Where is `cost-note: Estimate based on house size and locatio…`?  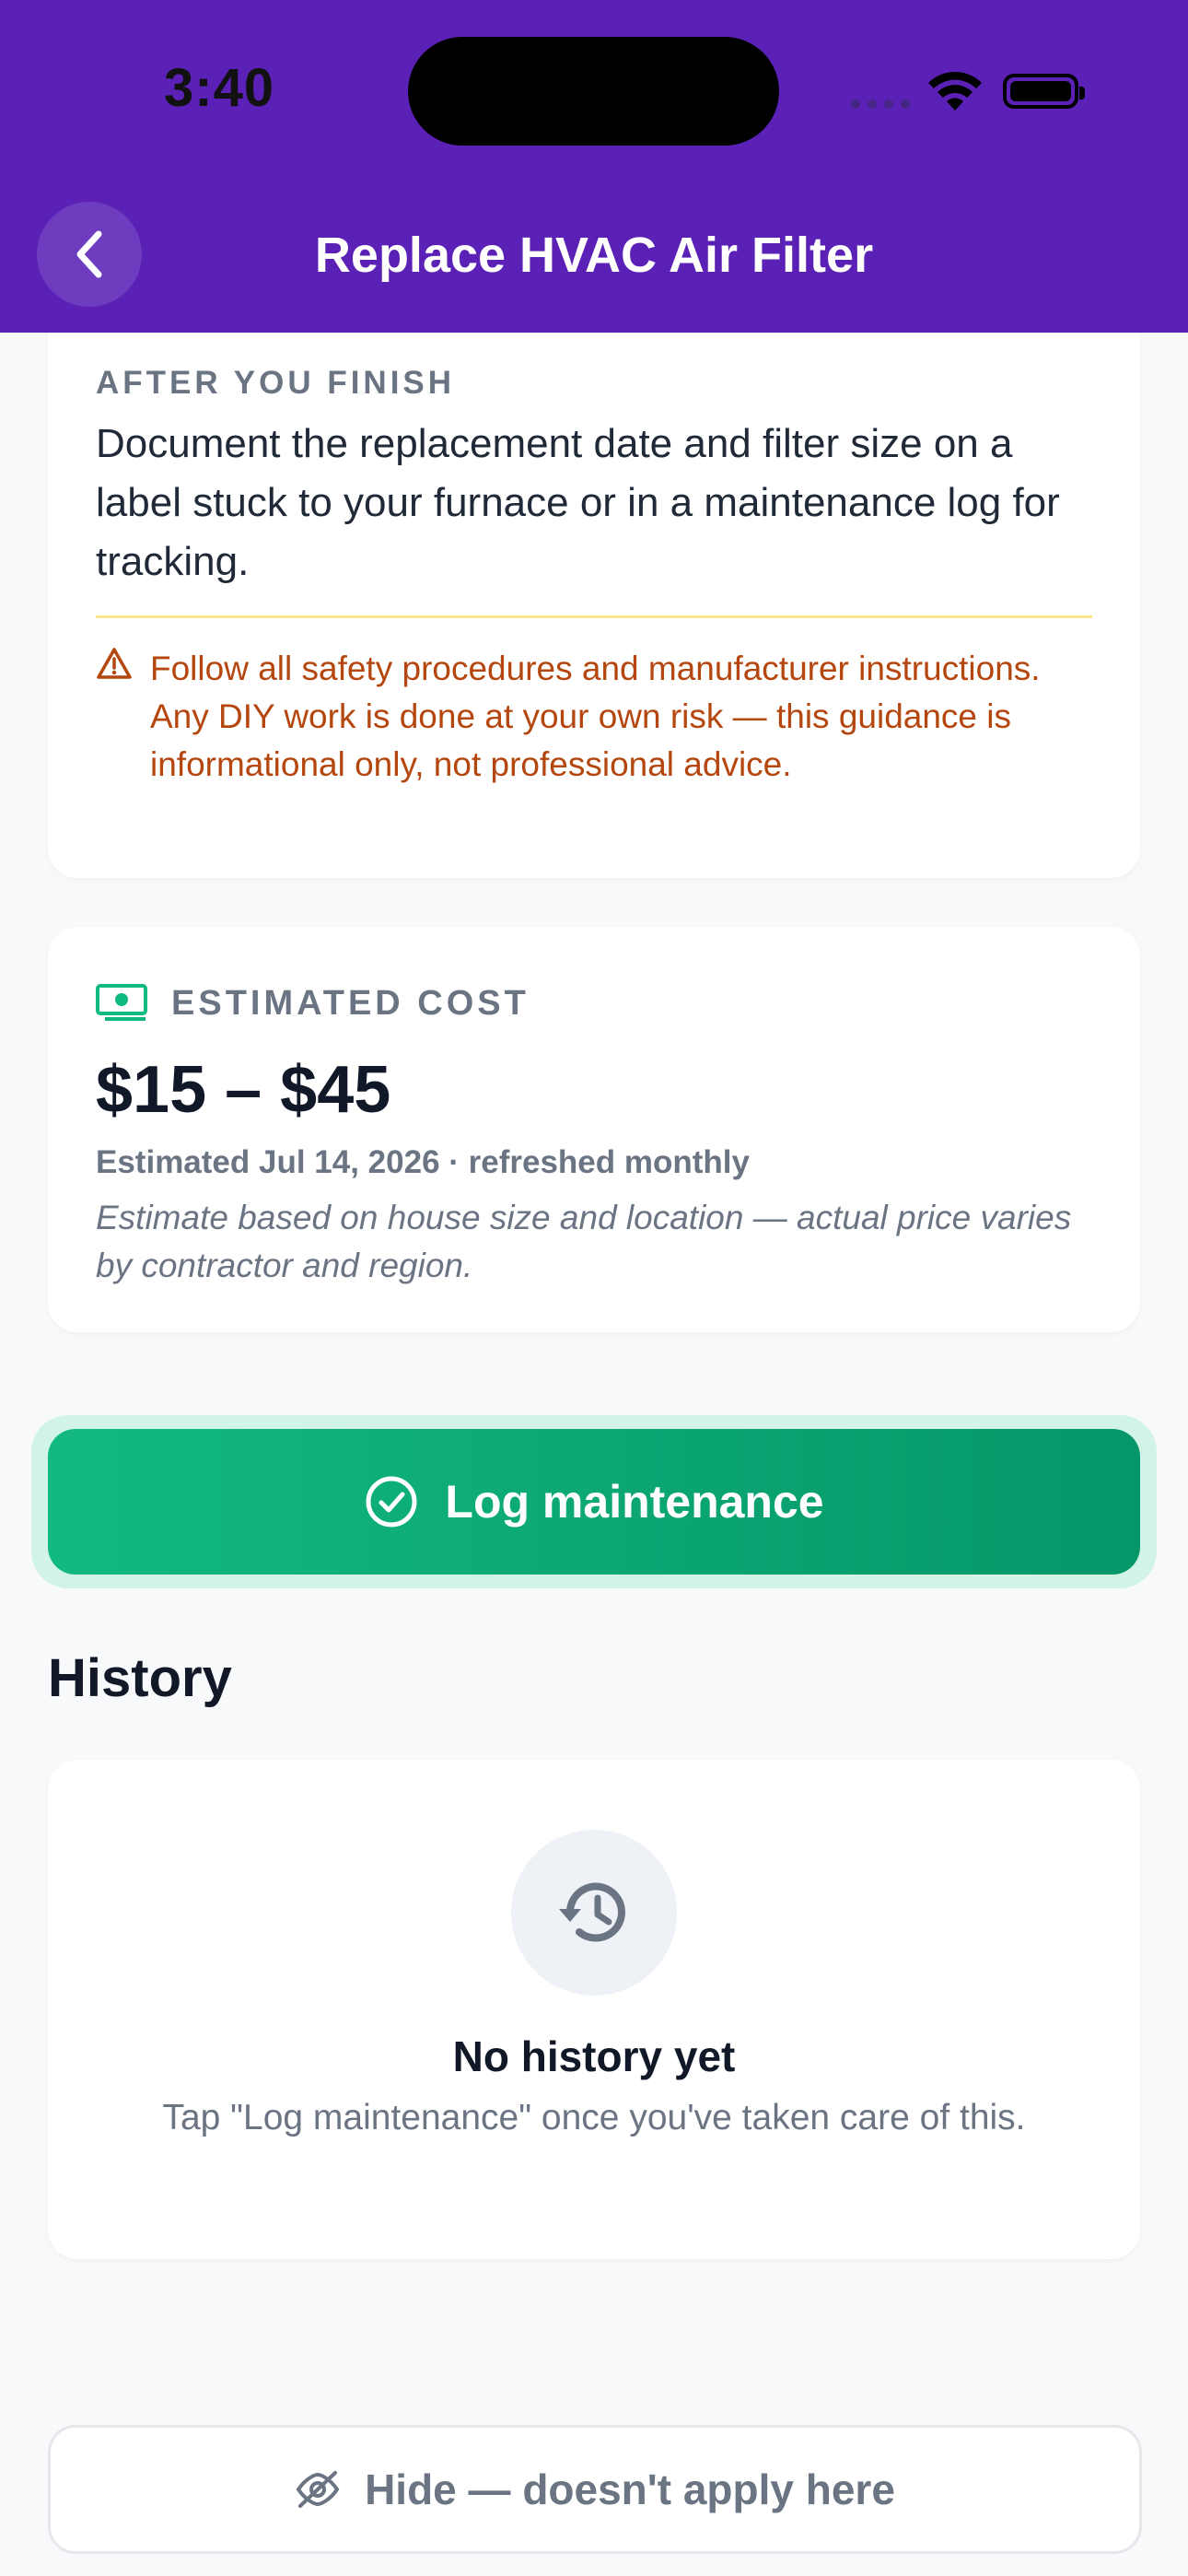
cost-note: Estimate based on house size and locatio… is located at coordinates (584, 1241).